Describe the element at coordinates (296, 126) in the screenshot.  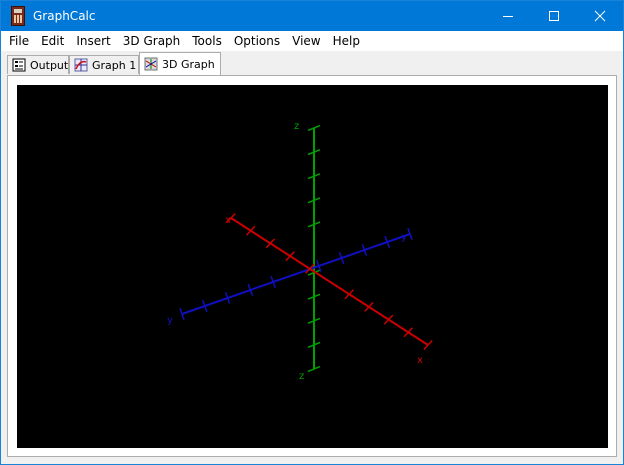
I see `axis-z-label-pos: z` at that location.